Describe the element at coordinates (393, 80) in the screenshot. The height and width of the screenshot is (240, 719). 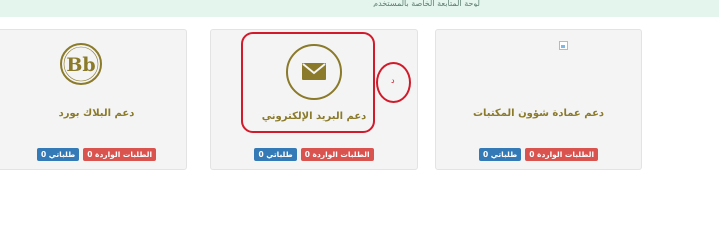
I see `annotation-mark: د` at that location.